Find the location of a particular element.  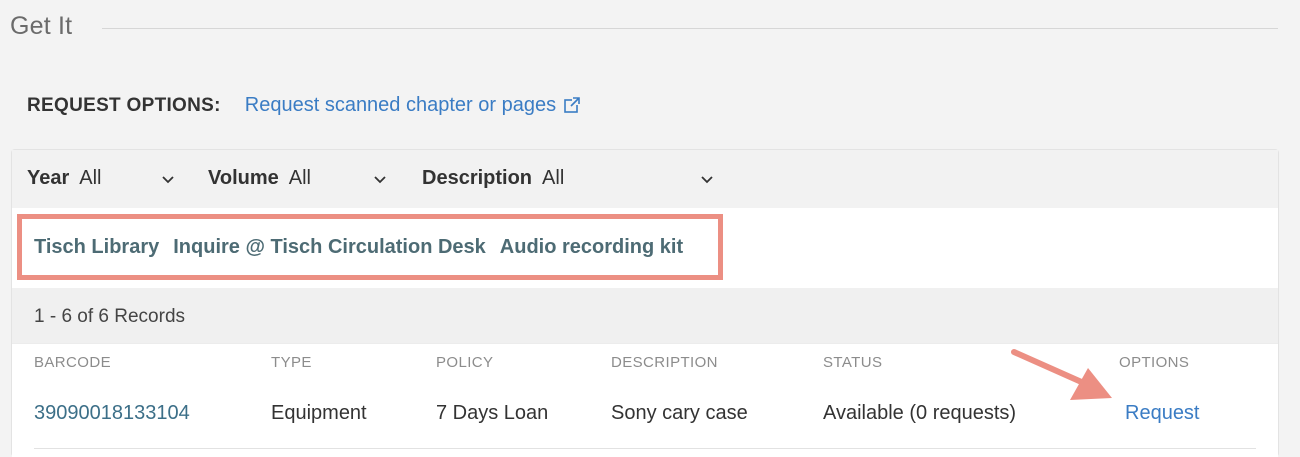

description-filter-value: All is located at coordinates (553, 178).